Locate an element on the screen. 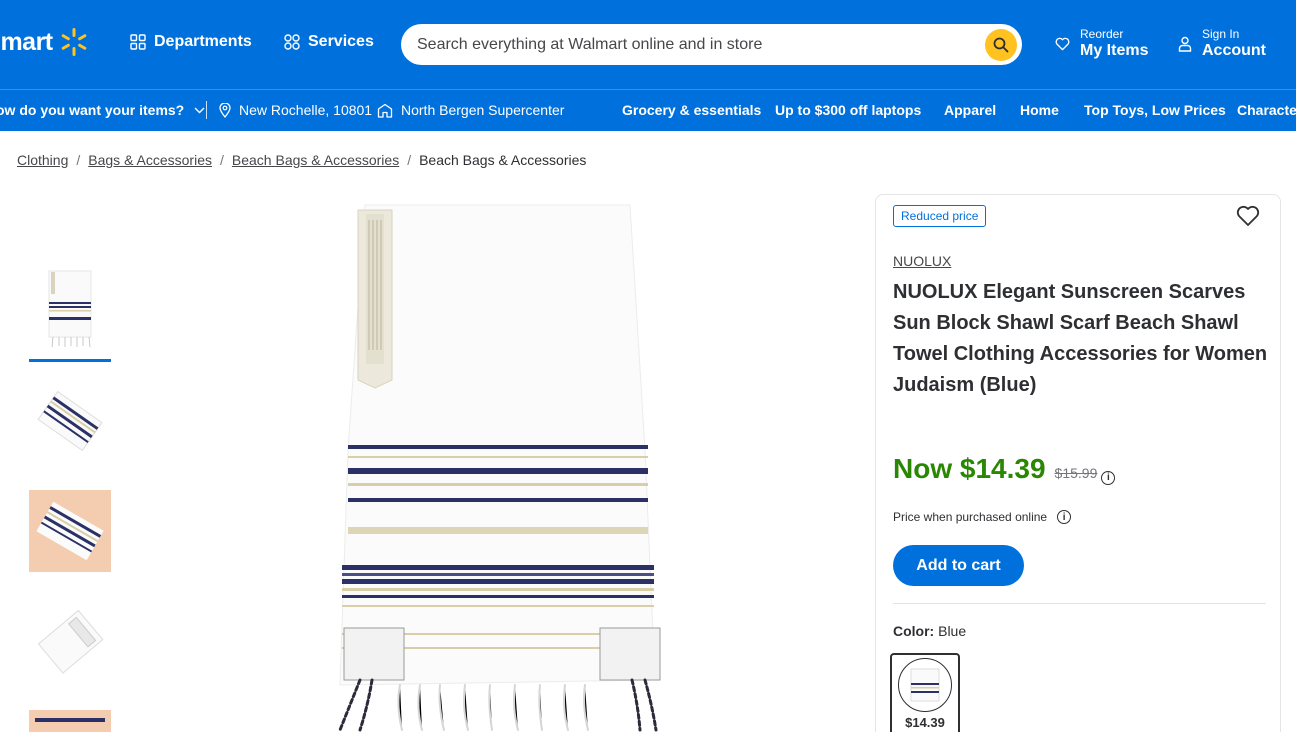 The height and width of the screenshot is (732, 1296). reorder-my-items: Reorder My Items is located at coordinates (1101, 44).